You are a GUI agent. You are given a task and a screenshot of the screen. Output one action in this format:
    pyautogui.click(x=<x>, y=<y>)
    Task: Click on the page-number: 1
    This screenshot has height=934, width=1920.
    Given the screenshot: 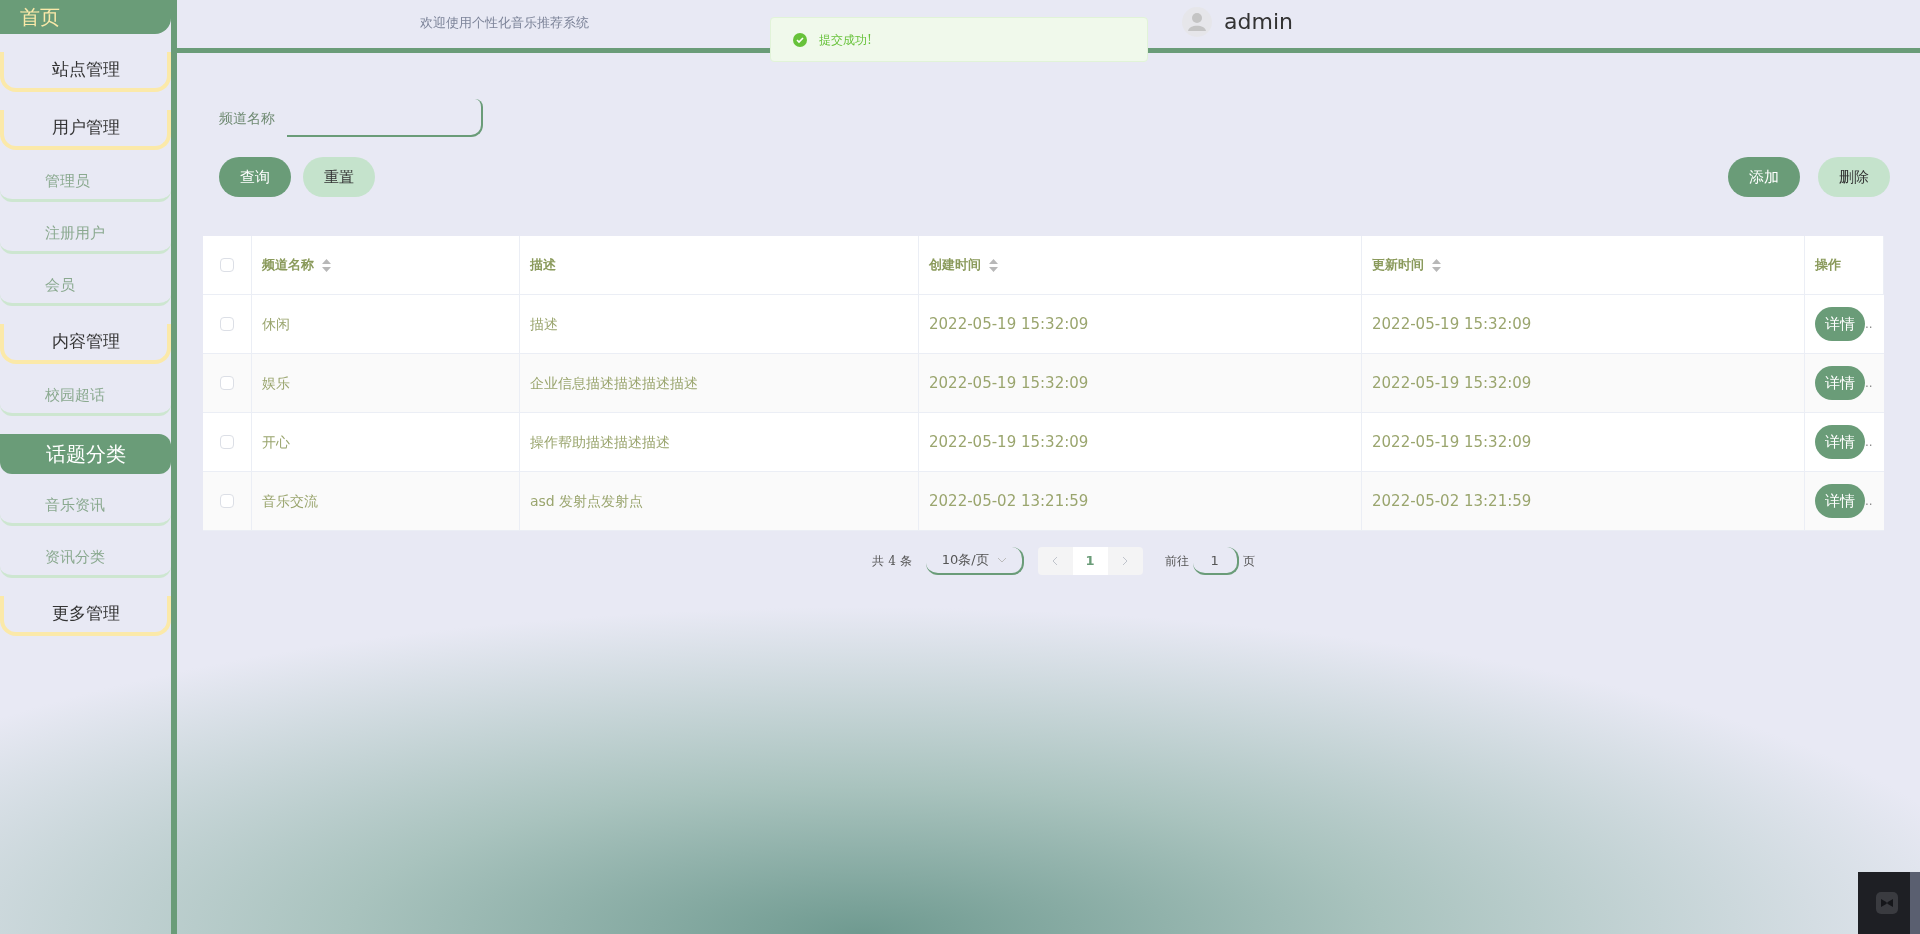 What is the action you would take?
    pyautogui.click(x=1090, y=561)
    